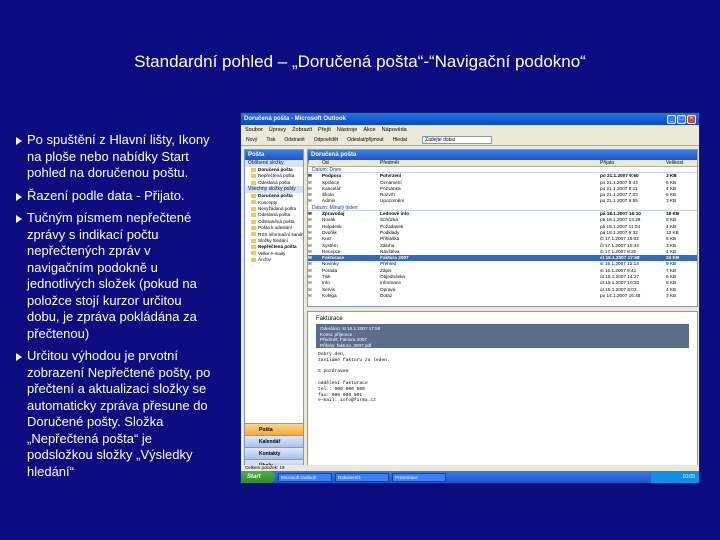 The height and width of the screenshot is (540, 720). What do you see at coordinates (502, 296) in the screenshot?
I see `mail-row: ✉ Kolega Dotaz po 14.1.2007 16:48 3 KB` at bounding box center [502, 296].